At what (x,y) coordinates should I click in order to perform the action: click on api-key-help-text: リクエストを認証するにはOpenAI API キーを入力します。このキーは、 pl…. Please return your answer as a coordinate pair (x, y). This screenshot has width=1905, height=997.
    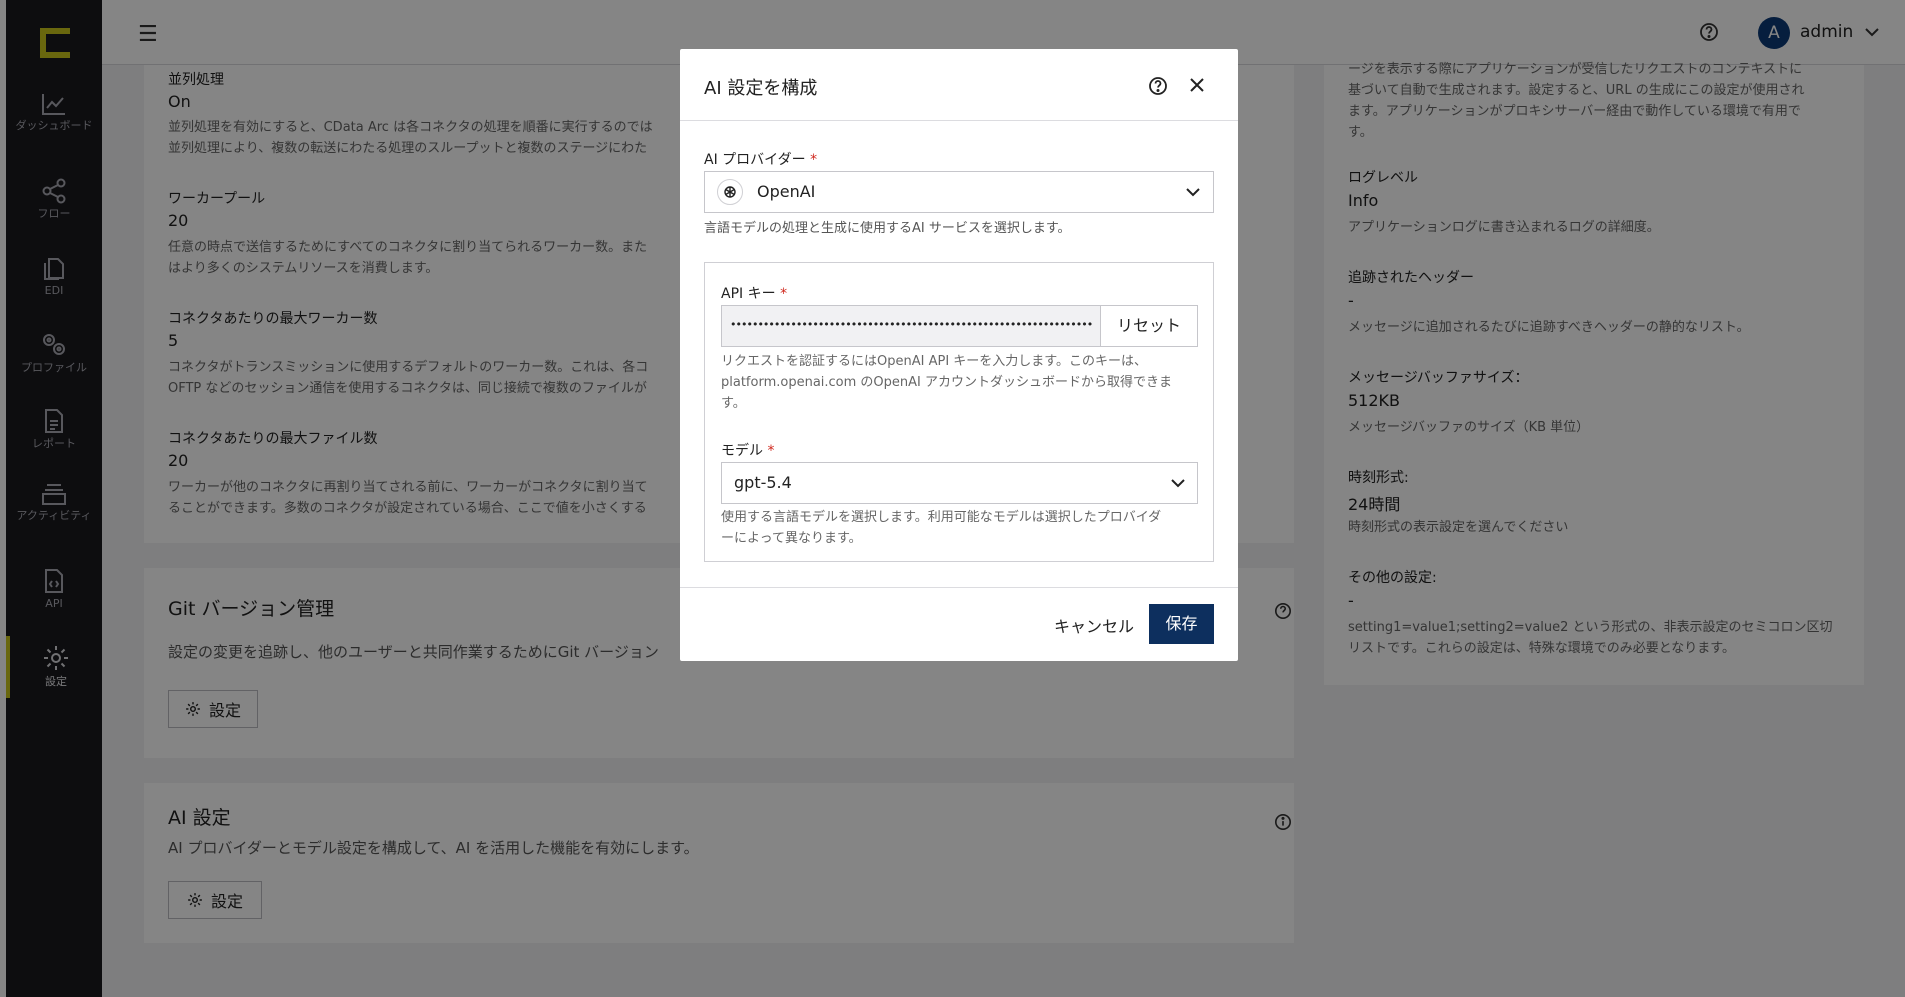
    Looking at the image, I should click on (947, 382).